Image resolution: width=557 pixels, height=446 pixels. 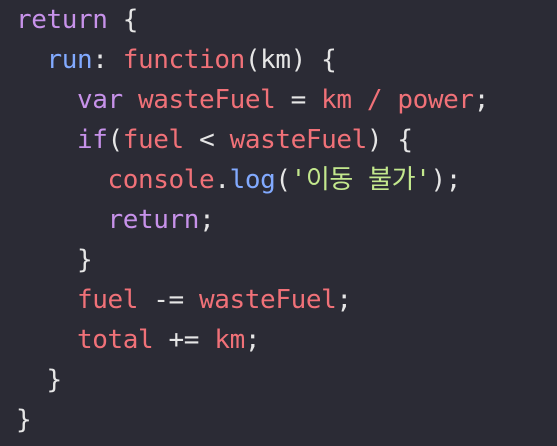 I want to click on code-token: {, so click(x=123, y=20).